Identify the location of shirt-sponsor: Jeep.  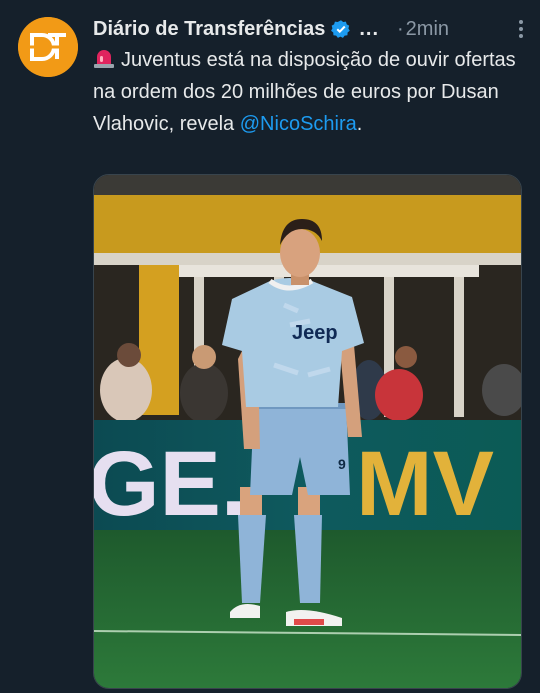
(315, 333).